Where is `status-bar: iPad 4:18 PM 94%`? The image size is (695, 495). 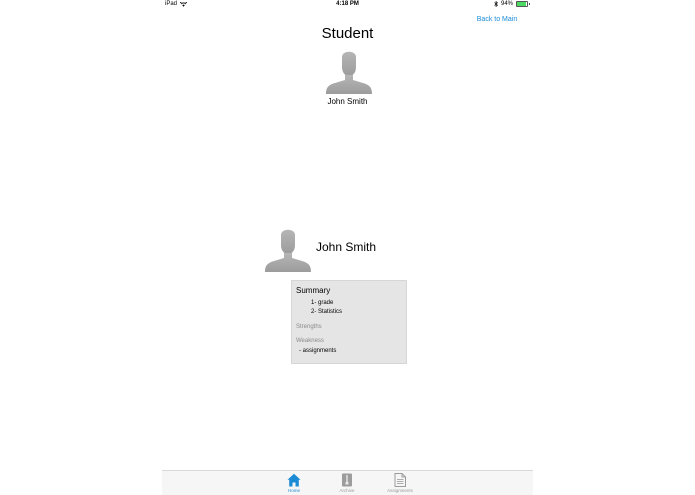
status-bar: iPad 4:18 PM 94% is located at coordinates (347, 5).